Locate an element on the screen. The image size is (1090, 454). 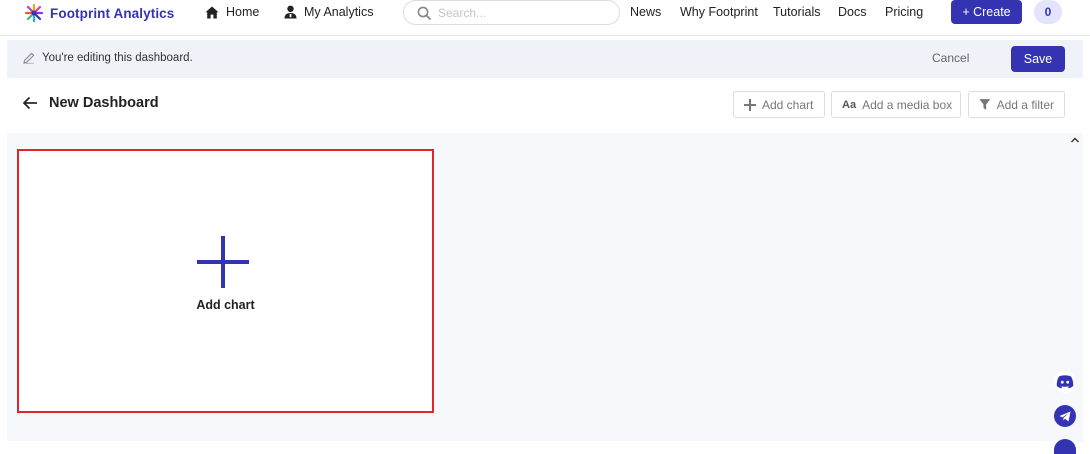
telegram-link is located at coordinates (1065, 416).